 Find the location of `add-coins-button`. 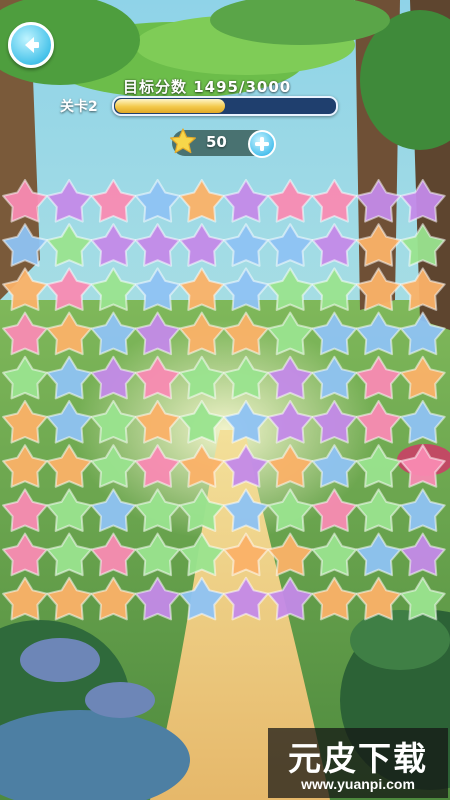

add-coins-button is located at coordinates (262, 144).